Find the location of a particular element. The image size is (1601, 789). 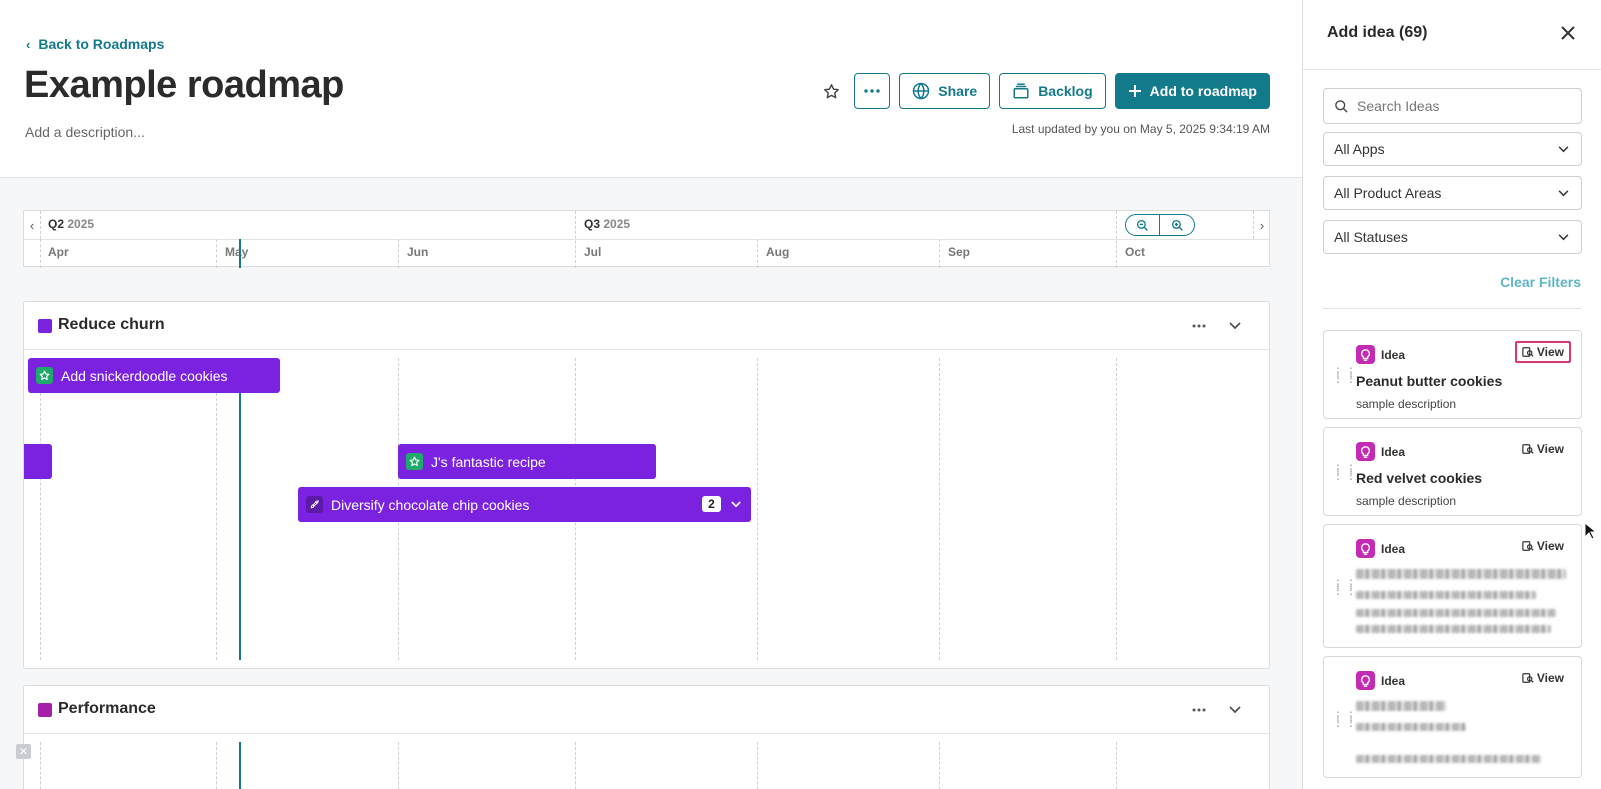

view-document-icon is located at coordinates (1528, 449).